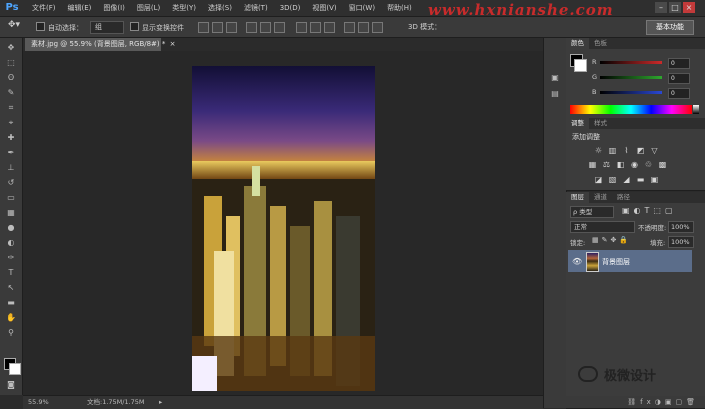 The image size is (705, 409). I want to click on history-panel-icon: ▣, so click(555, 77).